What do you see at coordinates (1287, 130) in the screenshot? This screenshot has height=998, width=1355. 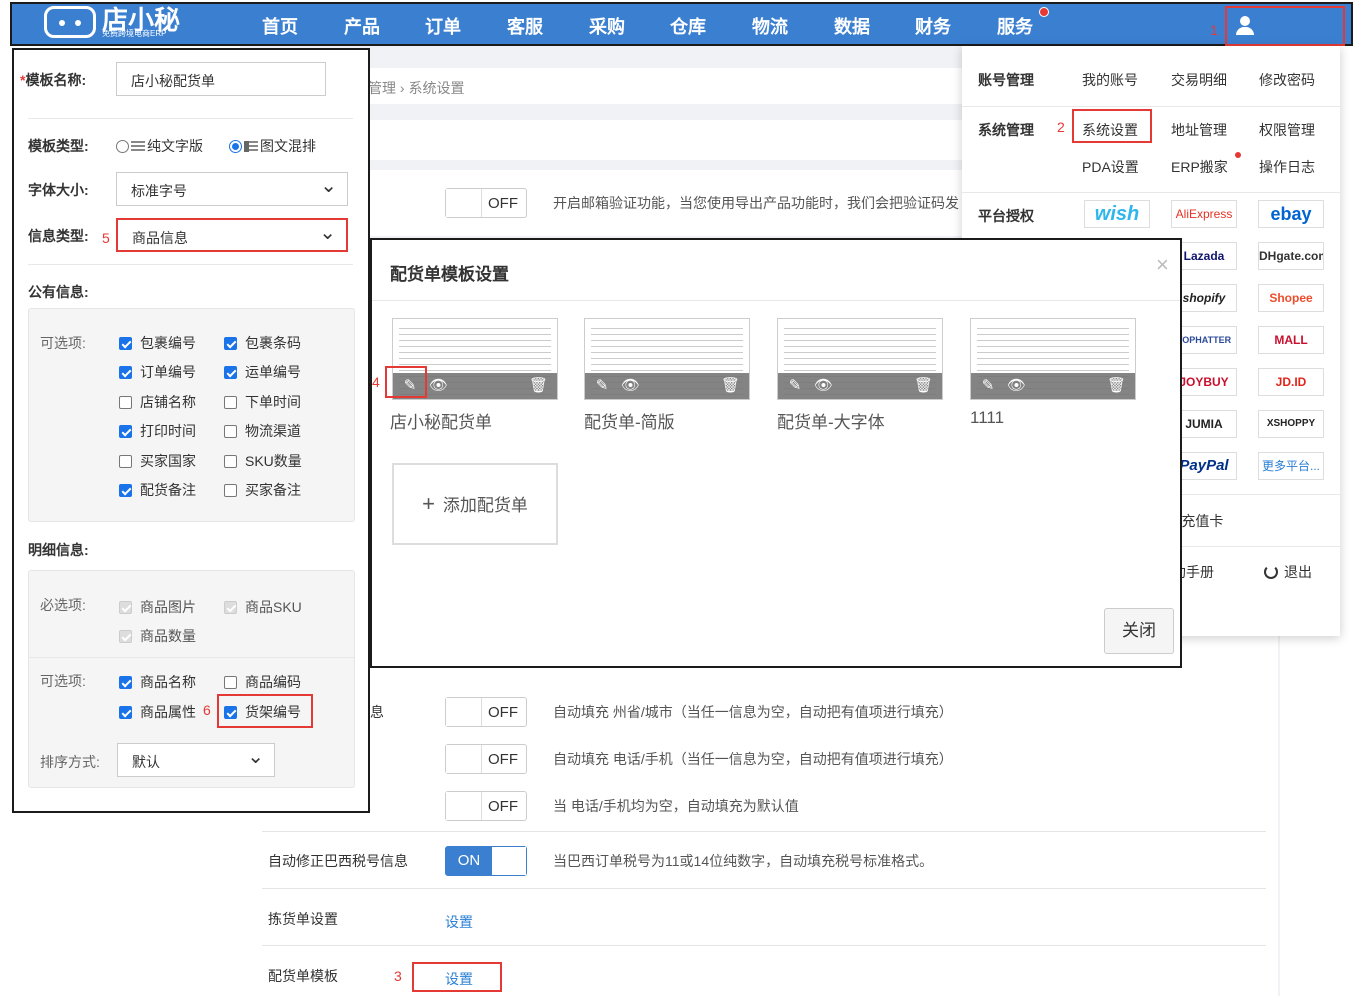 I see `menu-permission-management: 权限管理` at bounding box center [1287, 130].